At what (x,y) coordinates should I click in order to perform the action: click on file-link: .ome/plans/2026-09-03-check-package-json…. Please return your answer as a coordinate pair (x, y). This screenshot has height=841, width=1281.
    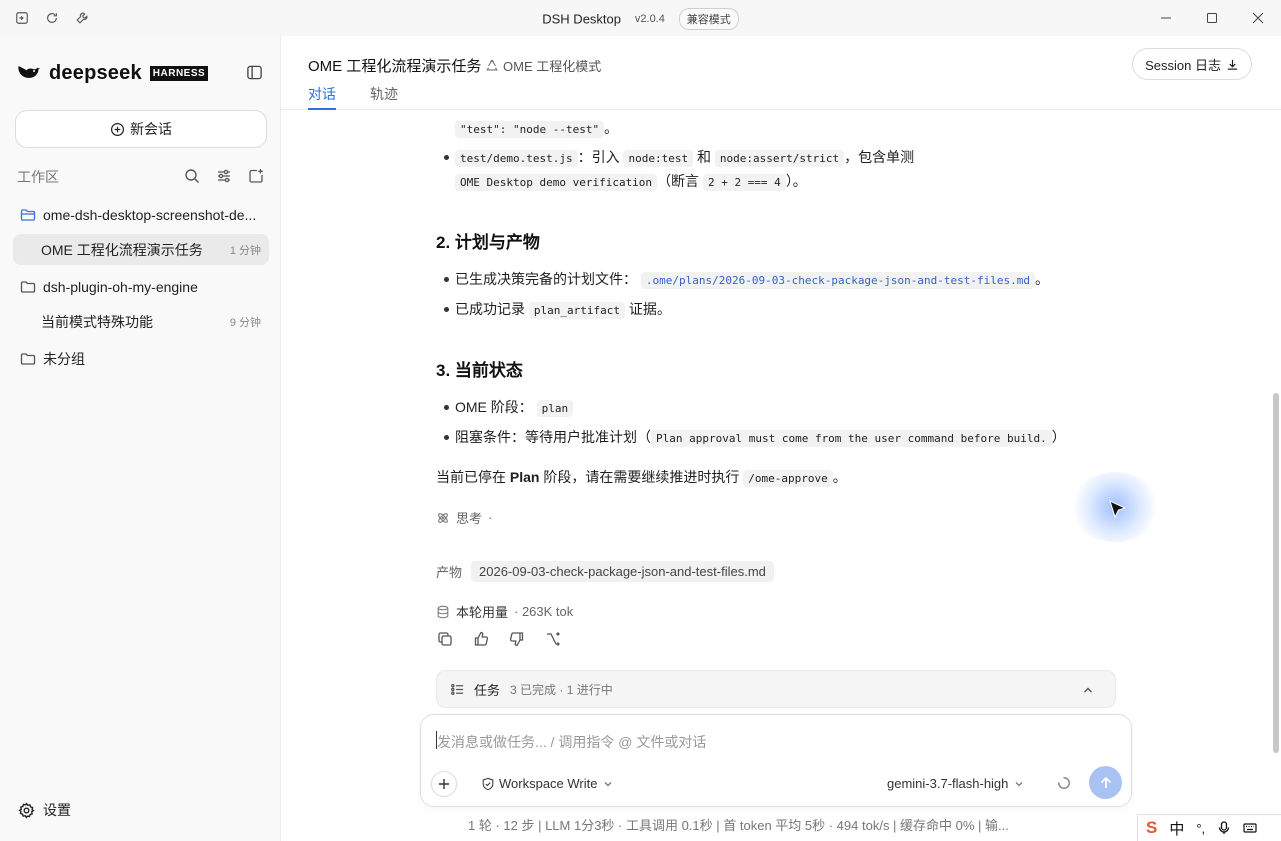
    Looking at the image, I should click on (837, 280).